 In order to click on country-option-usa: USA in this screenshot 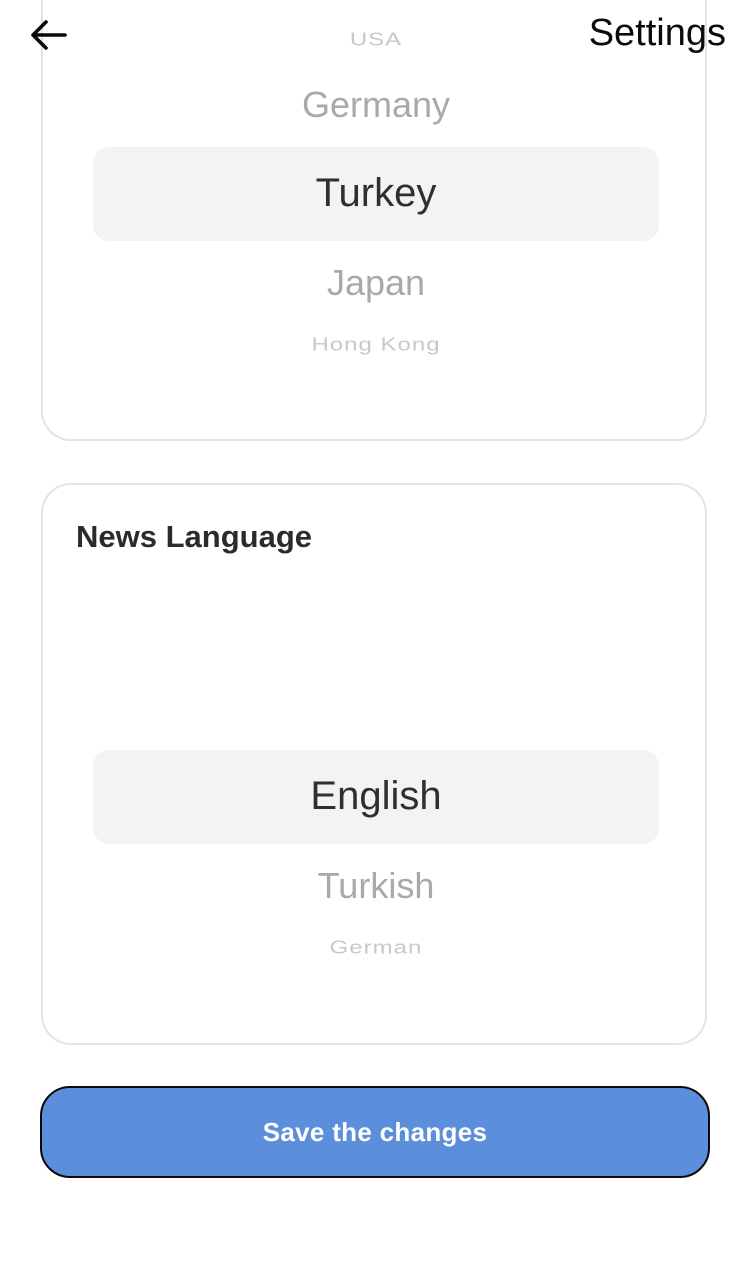, I will do `click(376, 40)`.